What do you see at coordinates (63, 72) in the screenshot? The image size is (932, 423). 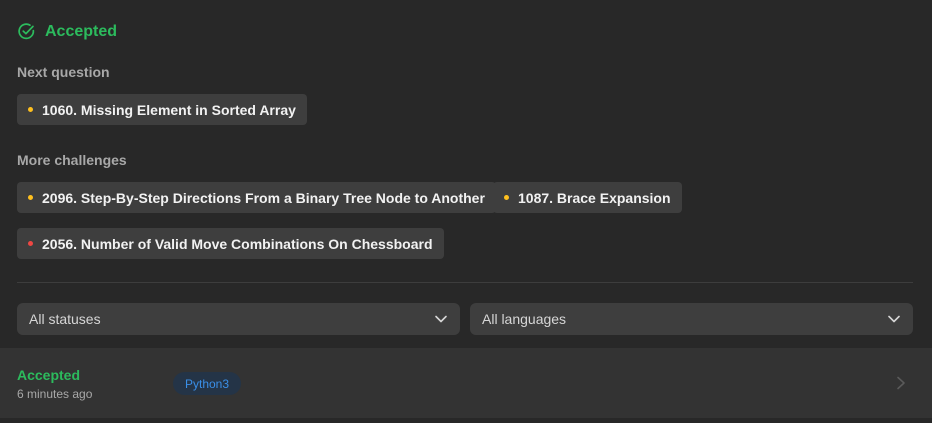 I see `next-question-label: Next question` at bounding box center [63, 72].